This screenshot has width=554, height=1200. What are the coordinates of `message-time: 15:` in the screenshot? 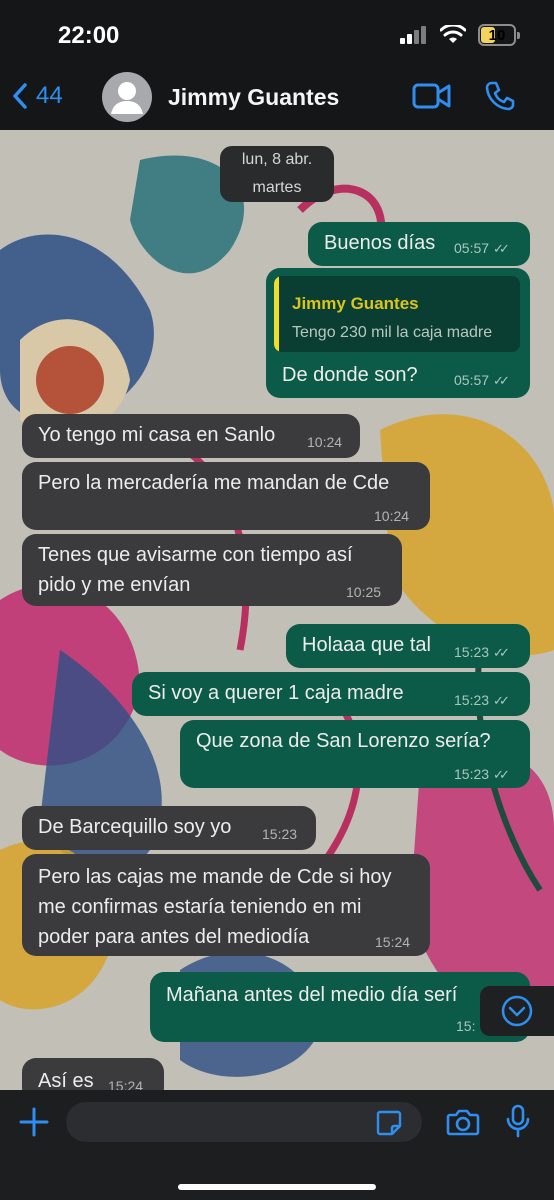 It's located at (466, 1026).